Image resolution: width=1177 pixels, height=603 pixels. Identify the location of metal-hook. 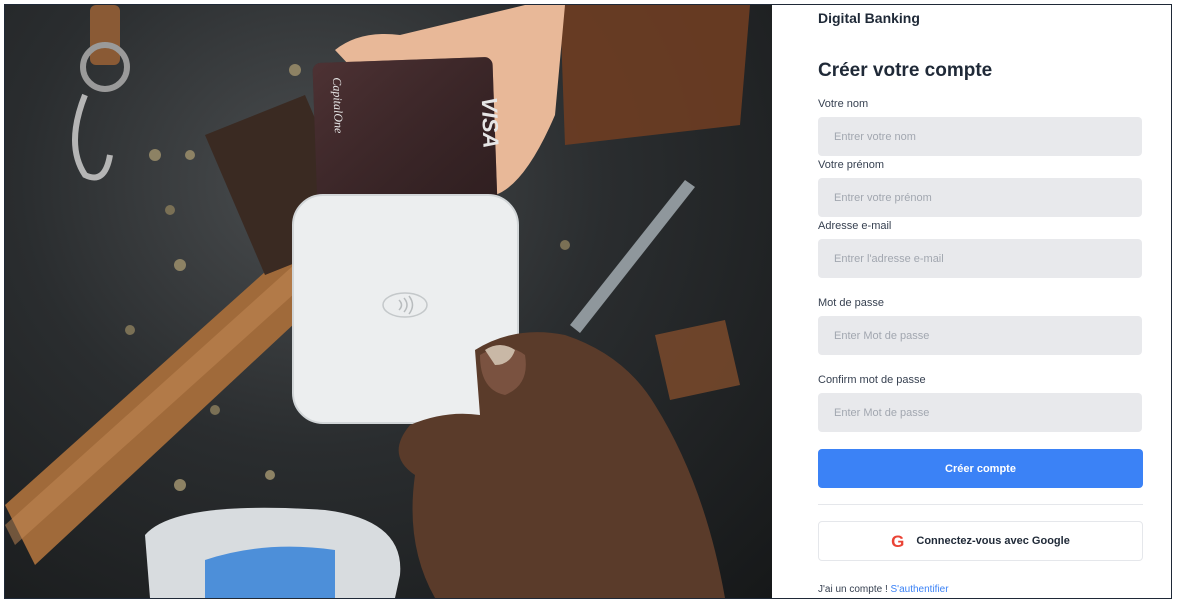
(92, 137).